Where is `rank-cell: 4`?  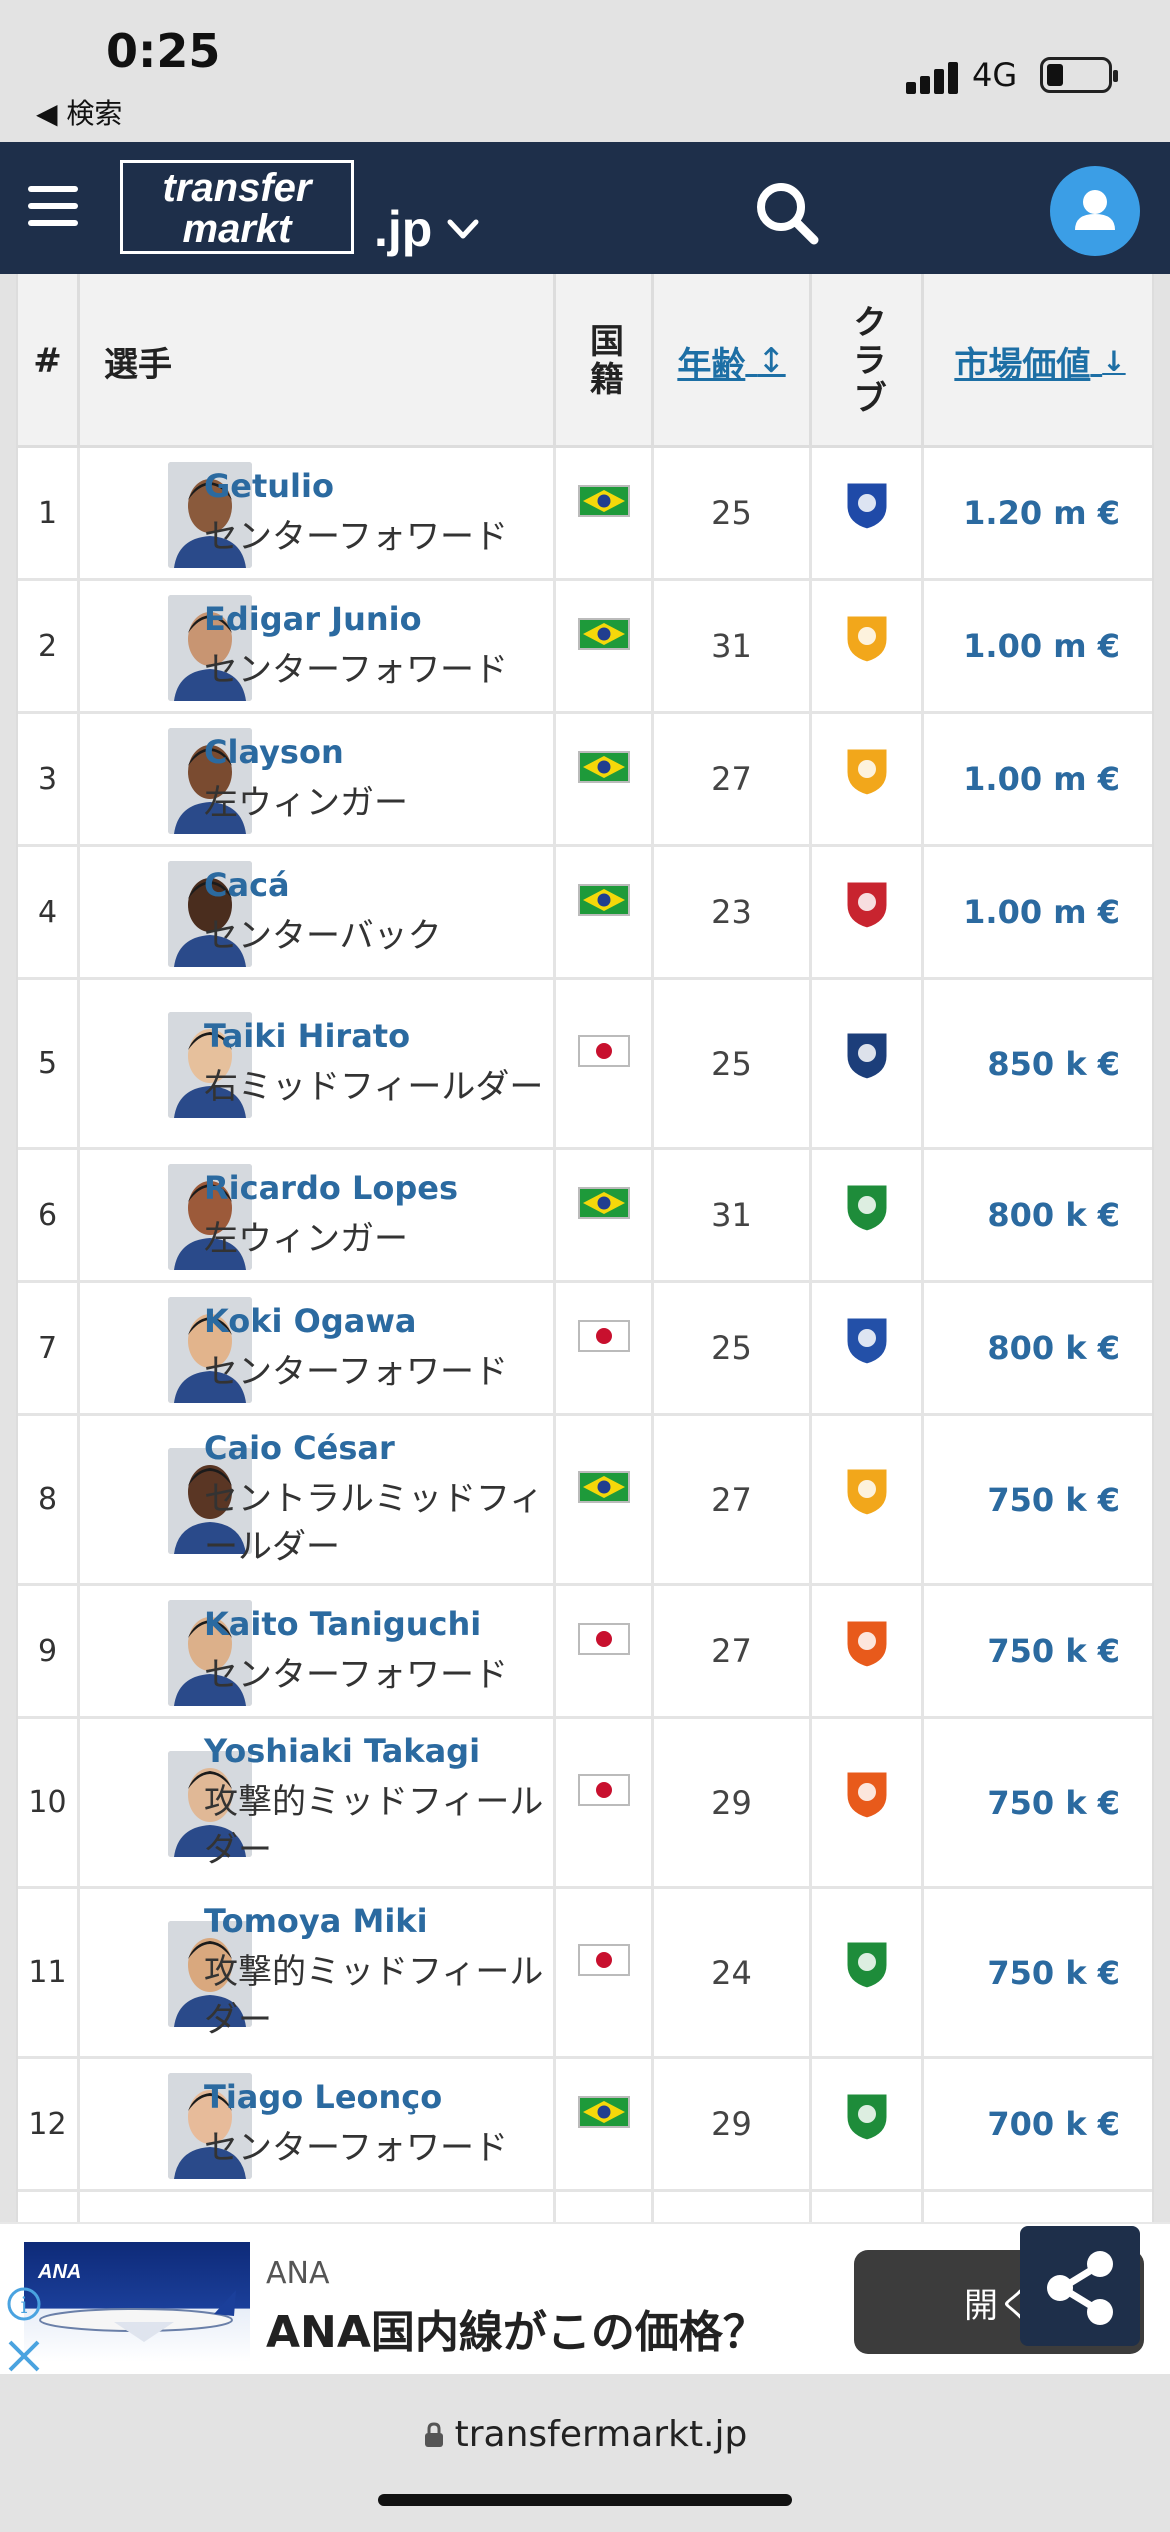
rank-cell: 4 is located at coordinates (49, 912).